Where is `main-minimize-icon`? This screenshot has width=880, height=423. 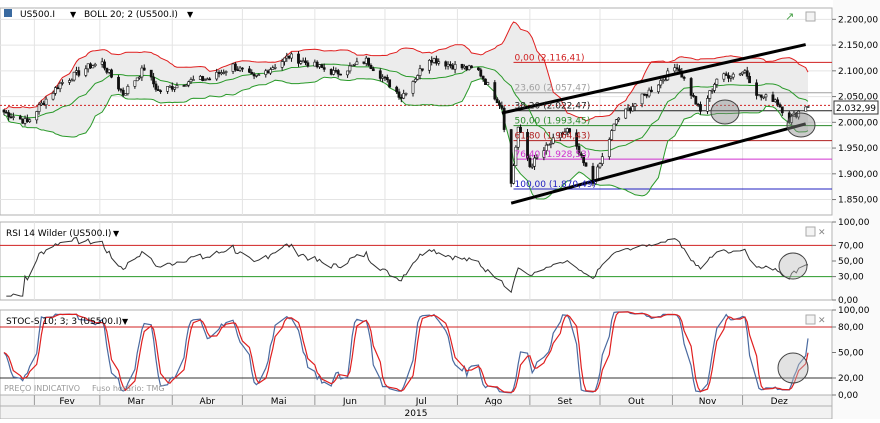
main-minimize-icon is located at coordinates (810, 16).